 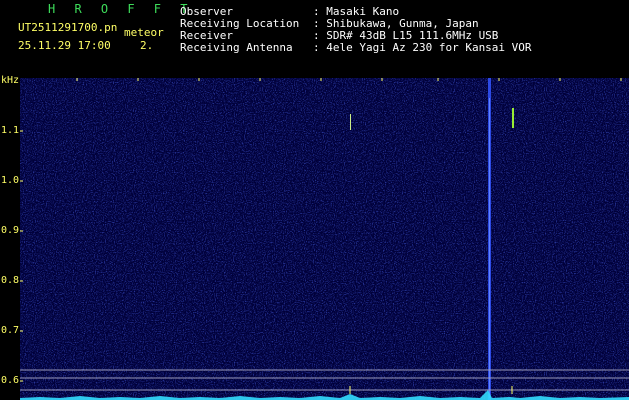 What do you see at coordinates (489, 248) in the screenshot?
I see `carrier-trace-core` at bounding box center [489, 248].